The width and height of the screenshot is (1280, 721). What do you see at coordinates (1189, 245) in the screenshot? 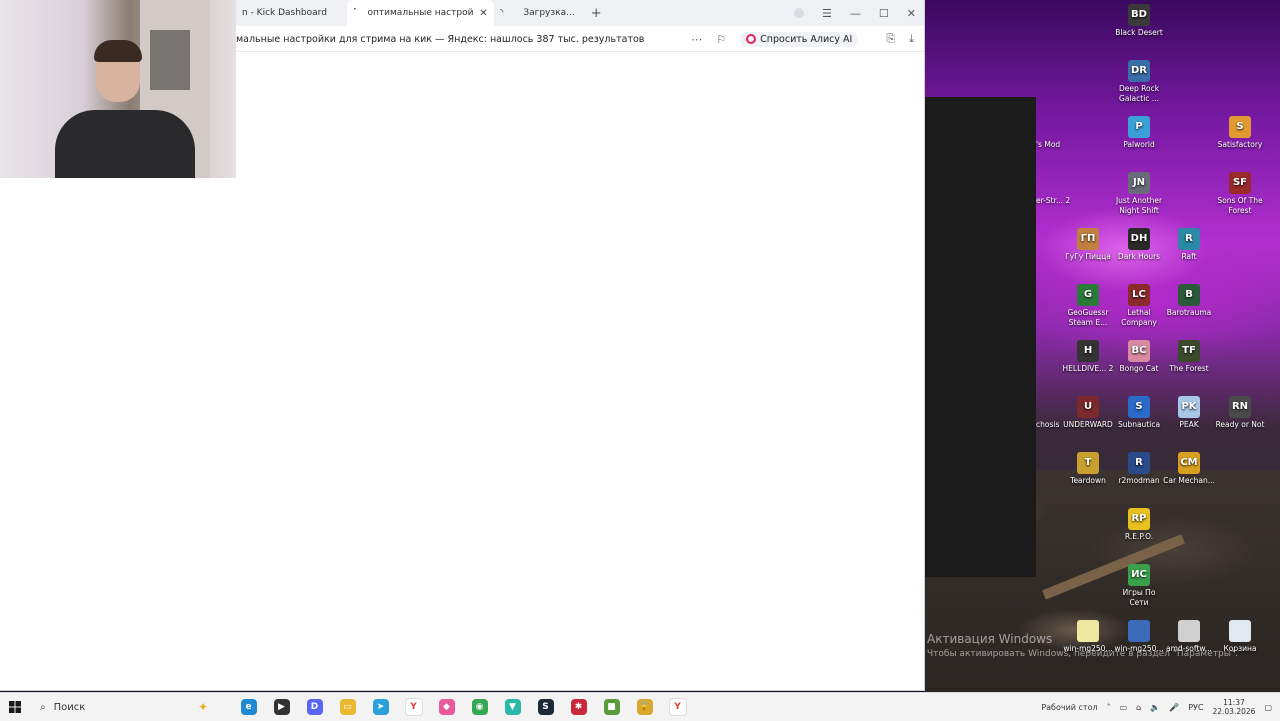
I see `desktop-icon: R Raft` at bounding box center [1189, 245].